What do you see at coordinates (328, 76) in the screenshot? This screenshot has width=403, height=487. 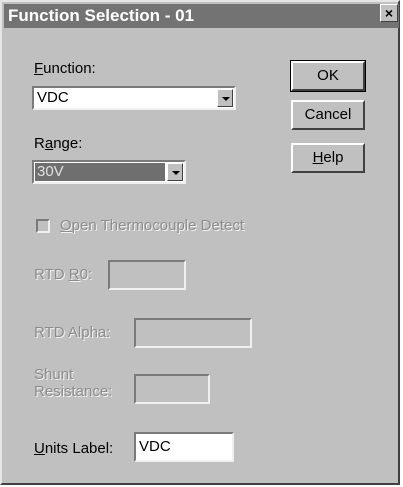 I see `ok-button: OK` at bounding box center [328, 76].